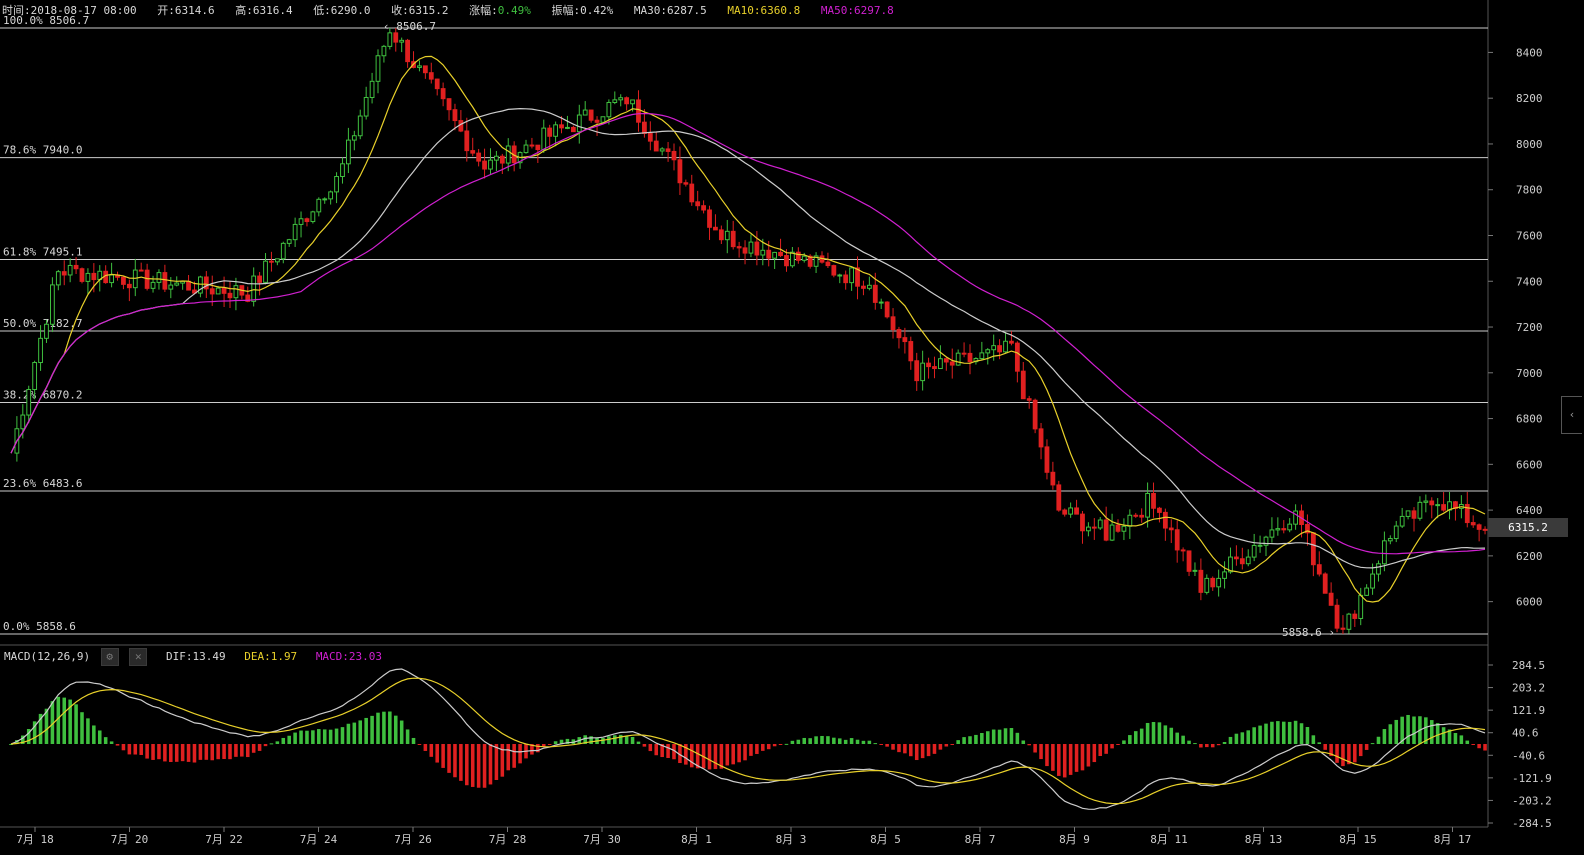 The height and width of the screenshot is (855, 1584). Describe the element at coordinates (138, 657) in the screenshot. I see `close-icon: ✕` at that location.